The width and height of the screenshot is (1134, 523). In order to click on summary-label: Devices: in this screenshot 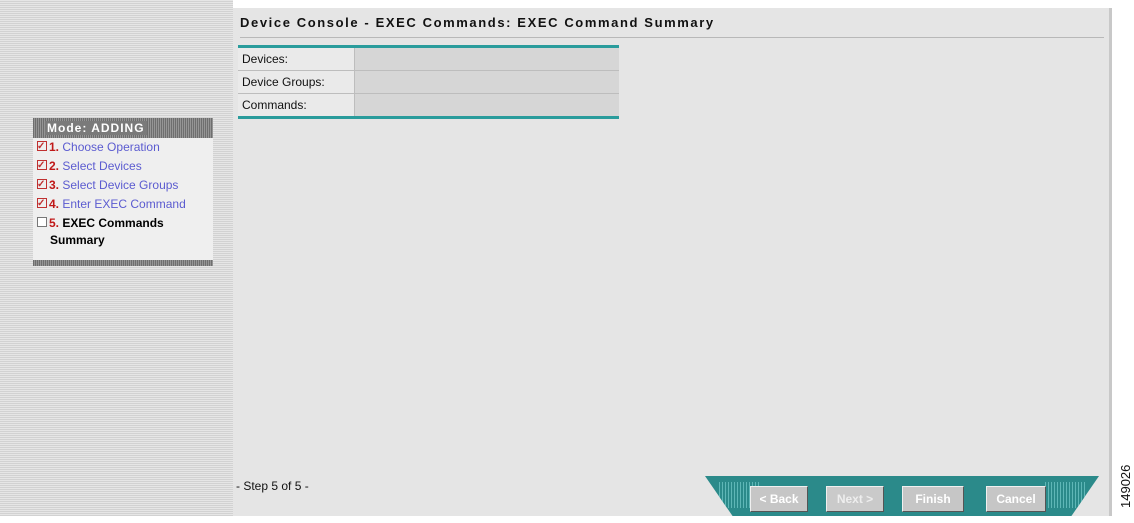, I will do `click(296, 59)`.